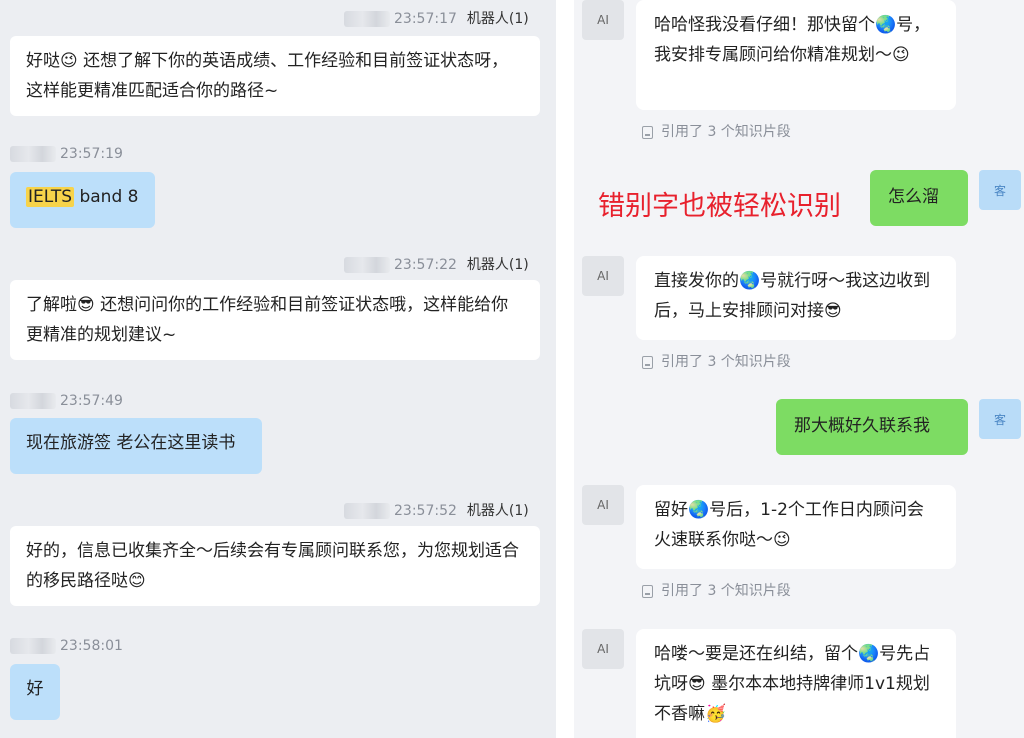  What do you see at coordinates (565, 369) in the screenshot?
I see `panel-divider` at bounding box center [565, 369].